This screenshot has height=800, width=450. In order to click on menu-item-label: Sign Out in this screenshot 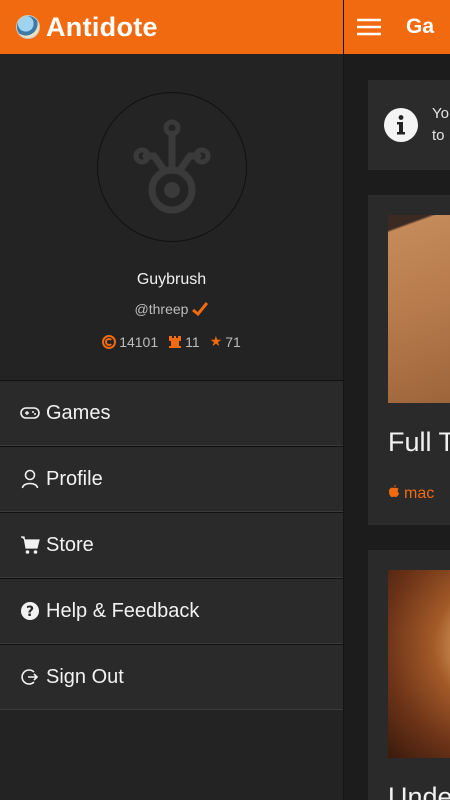, I will do `click(85, 676)`.